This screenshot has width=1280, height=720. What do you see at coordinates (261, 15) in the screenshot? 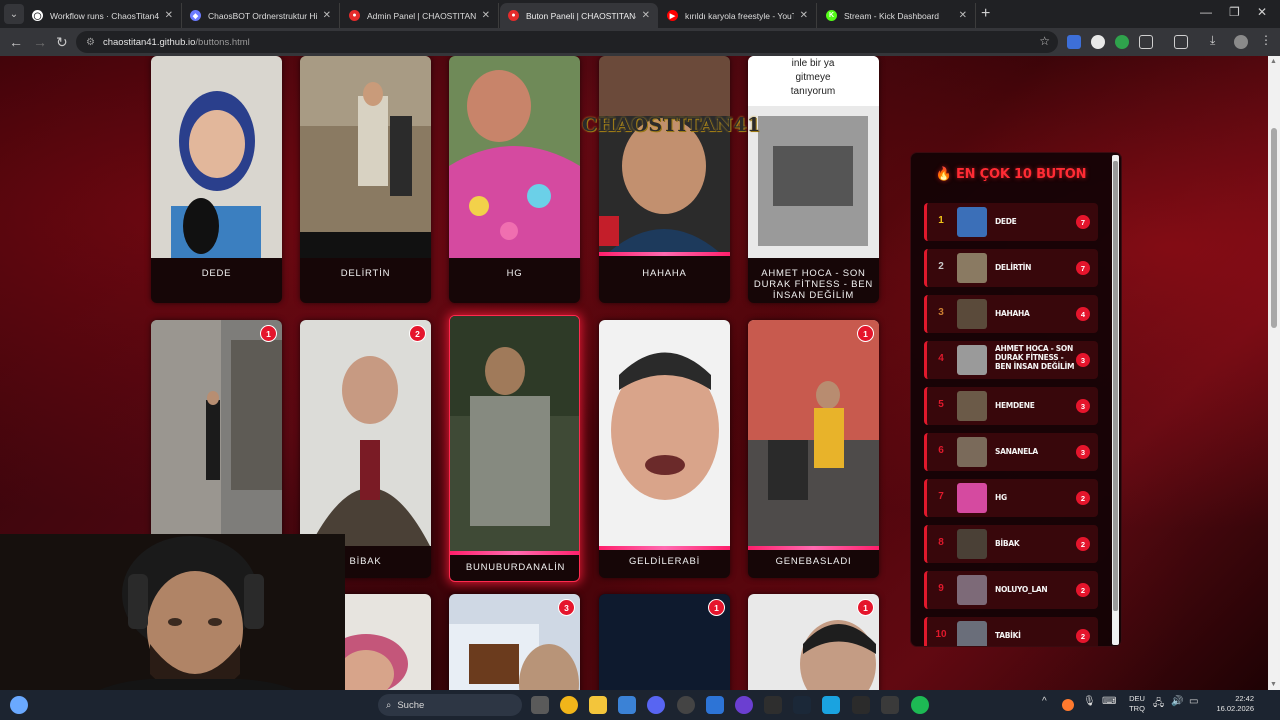
I see `browser-tab: ◆ ChaosBOT Ordnerstruktur Hilfe ✕` at bounding box center [261, 15].